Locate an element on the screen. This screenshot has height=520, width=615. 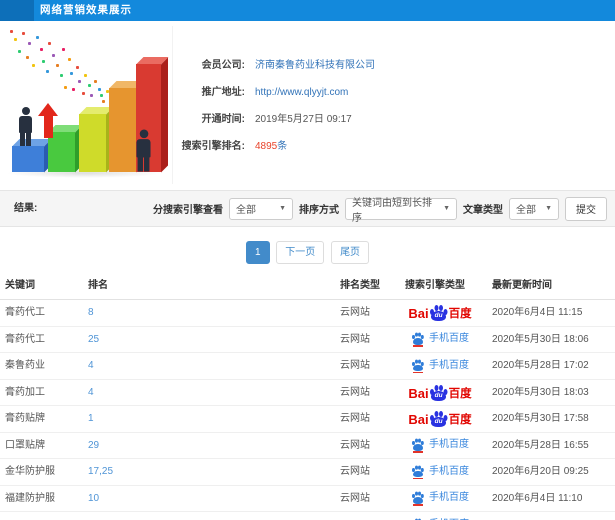
update-time-cell: 2020年5月28日 17:02 is located at coordinates (540, 365).